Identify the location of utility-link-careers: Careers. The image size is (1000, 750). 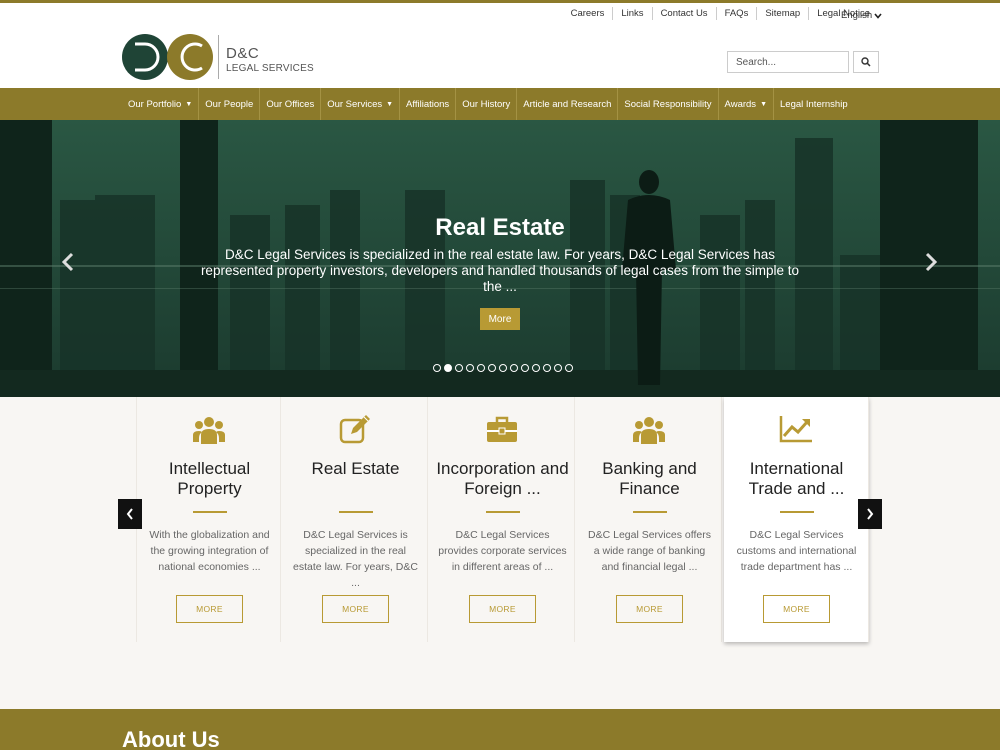
(588, 13).